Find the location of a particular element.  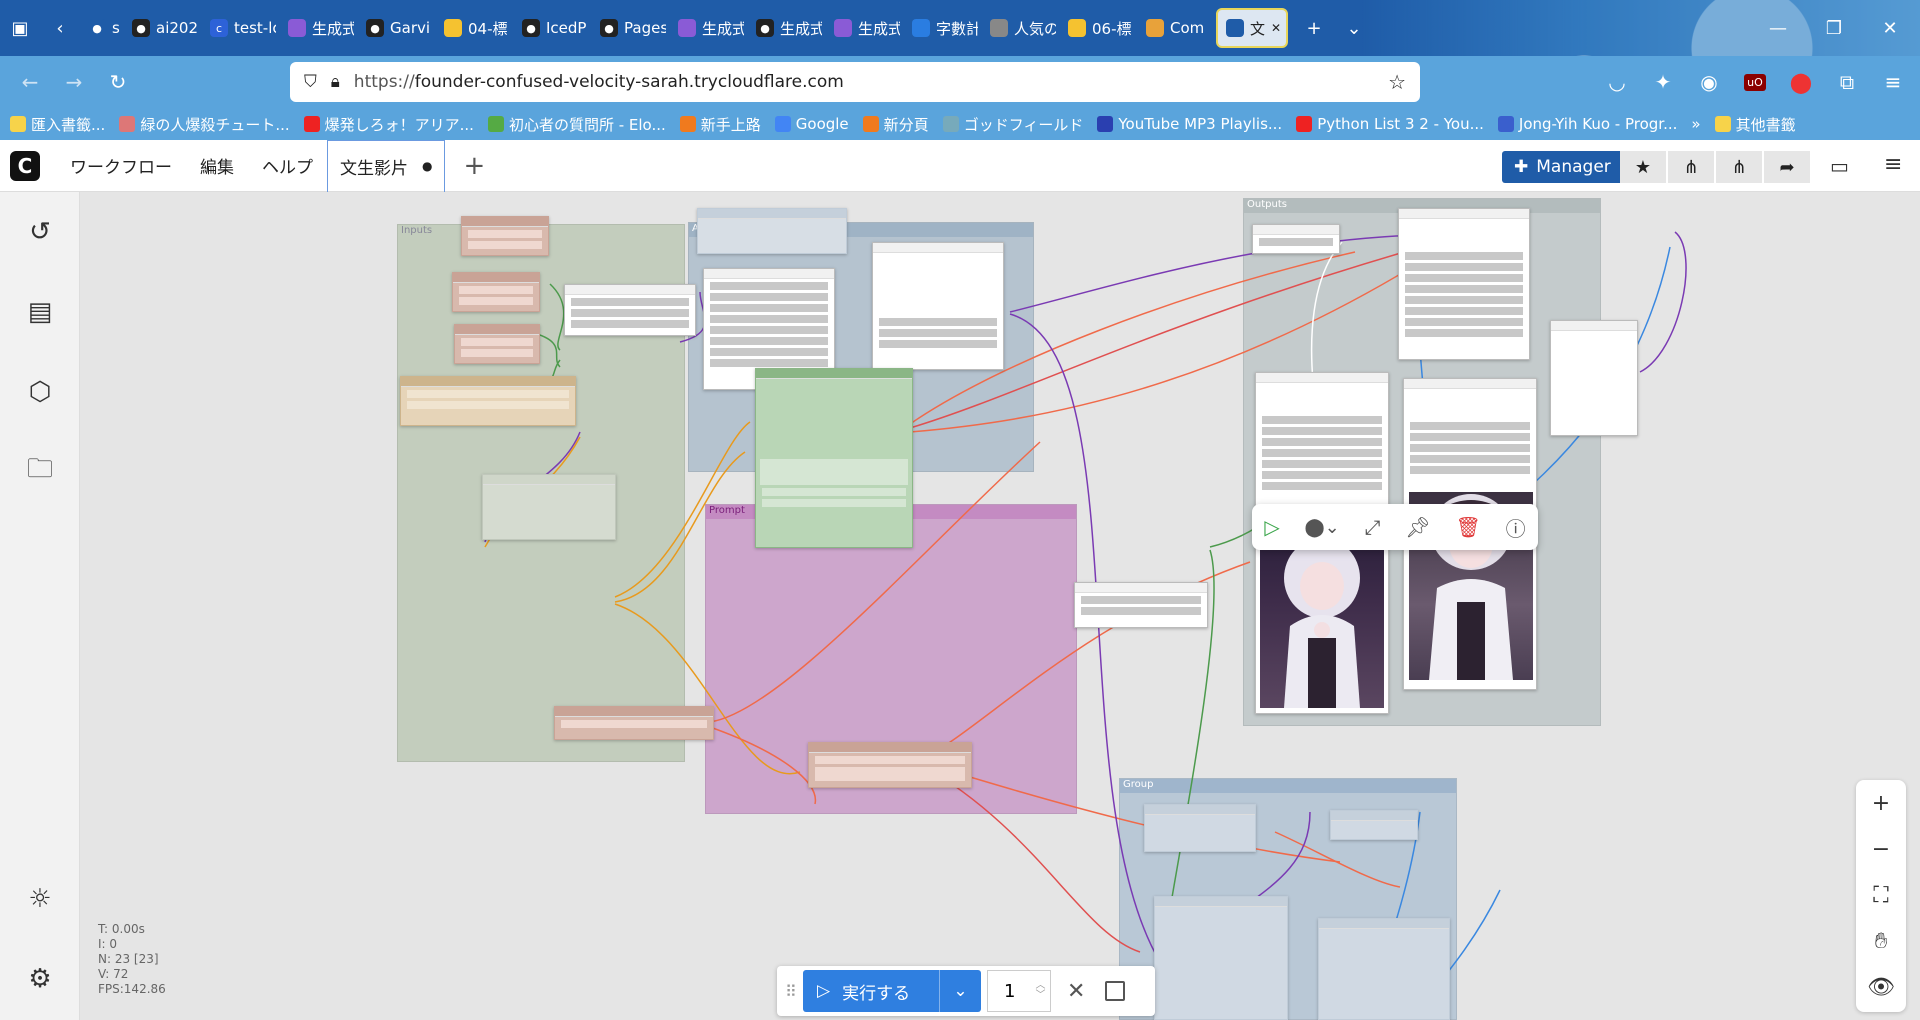

browser-tab: Com is located at coordinates (1175, 28).